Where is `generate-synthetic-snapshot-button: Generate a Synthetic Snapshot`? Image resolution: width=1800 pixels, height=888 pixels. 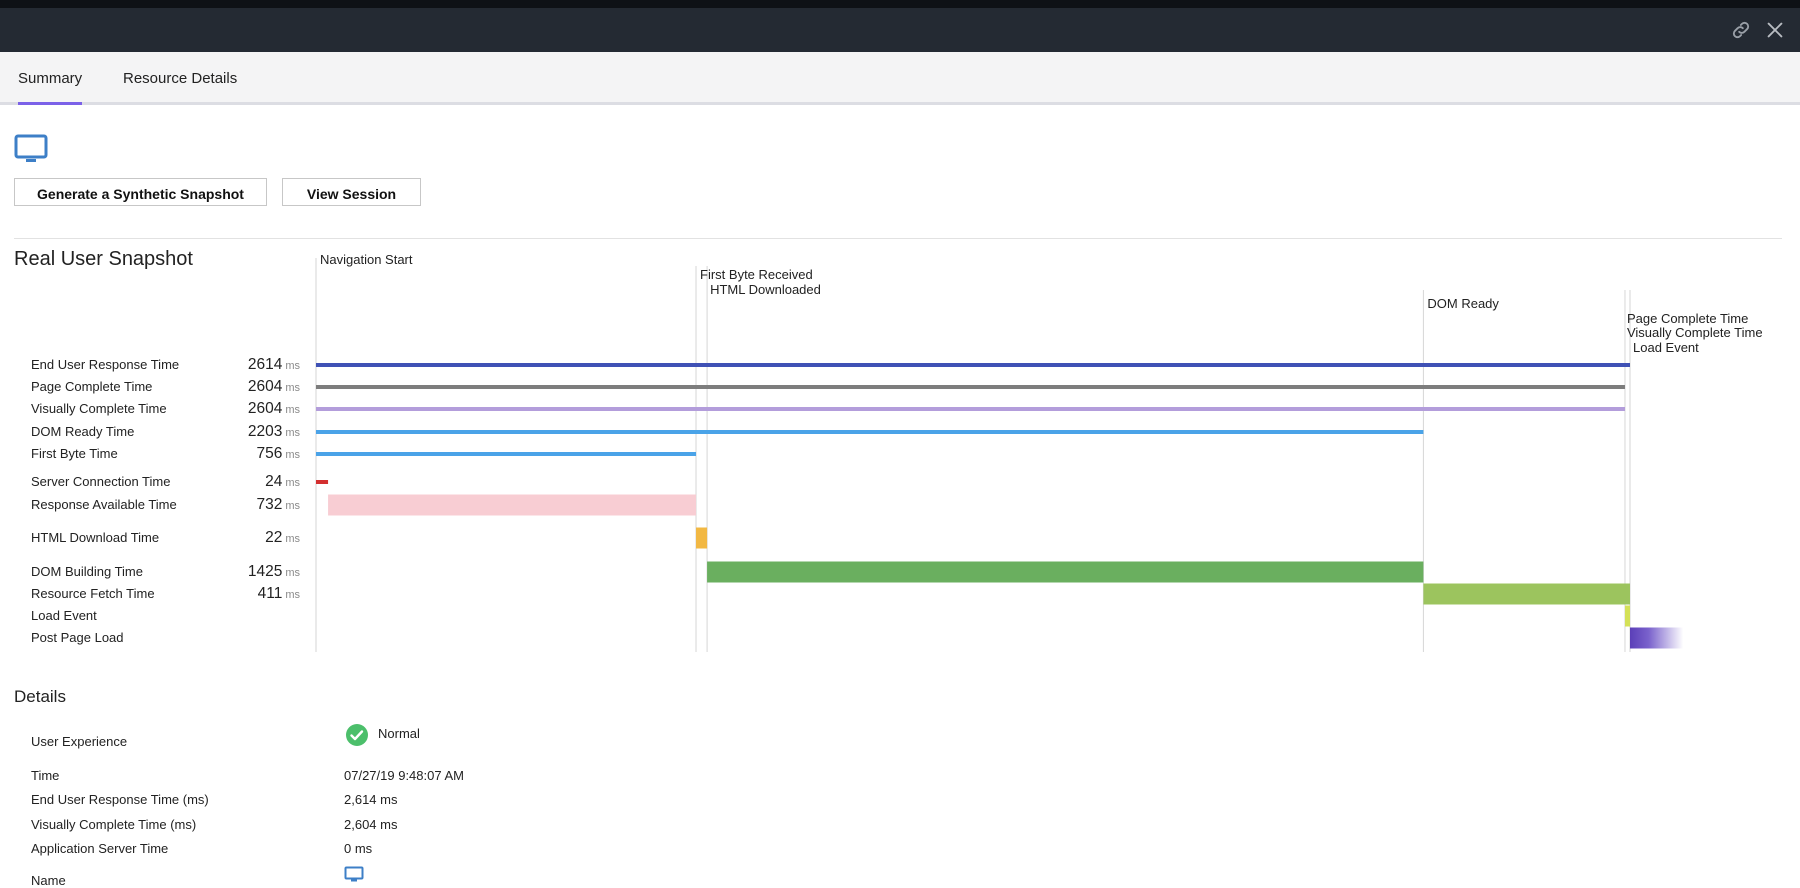
generate-synthetic-snapshot-button: Generate a Synthetic Snapshot is located at coordinates (140, 192).